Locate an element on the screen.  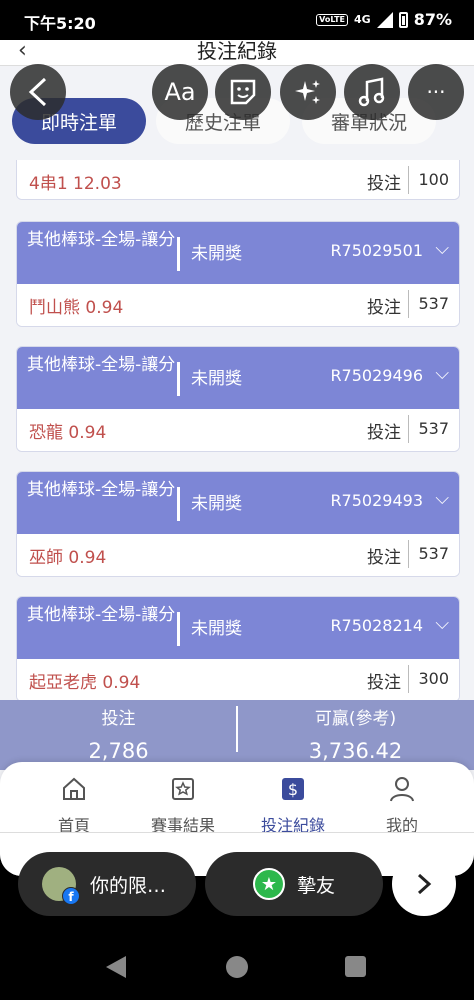
music-button is located at coordinates (372, 92).